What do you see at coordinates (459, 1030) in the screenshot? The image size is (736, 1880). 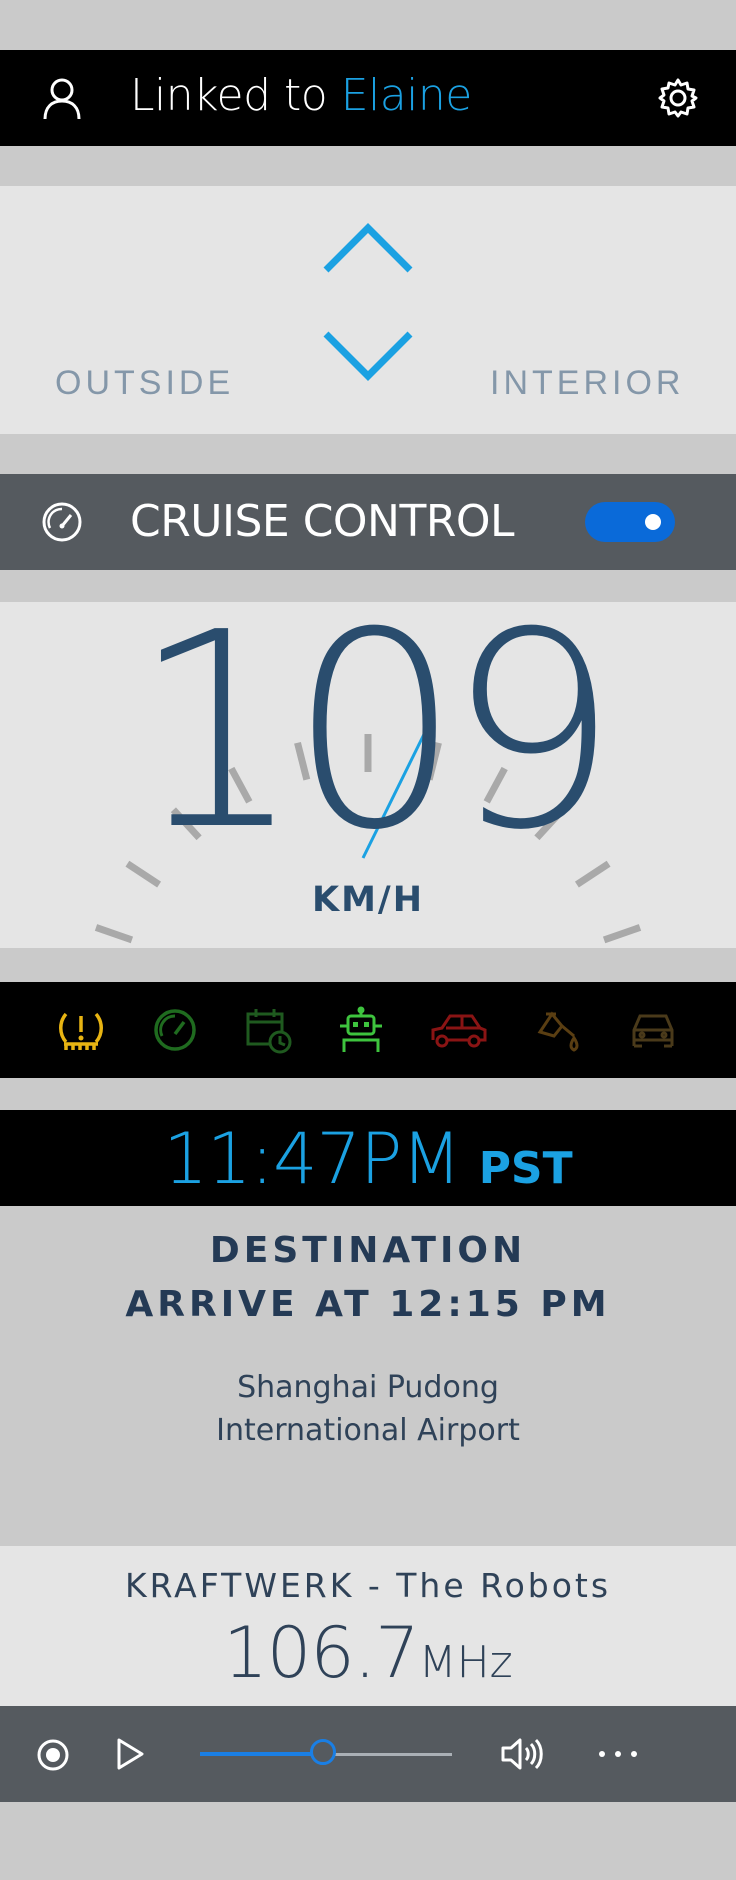 I see `car-side-icon` at bounding box center [459, 1030].